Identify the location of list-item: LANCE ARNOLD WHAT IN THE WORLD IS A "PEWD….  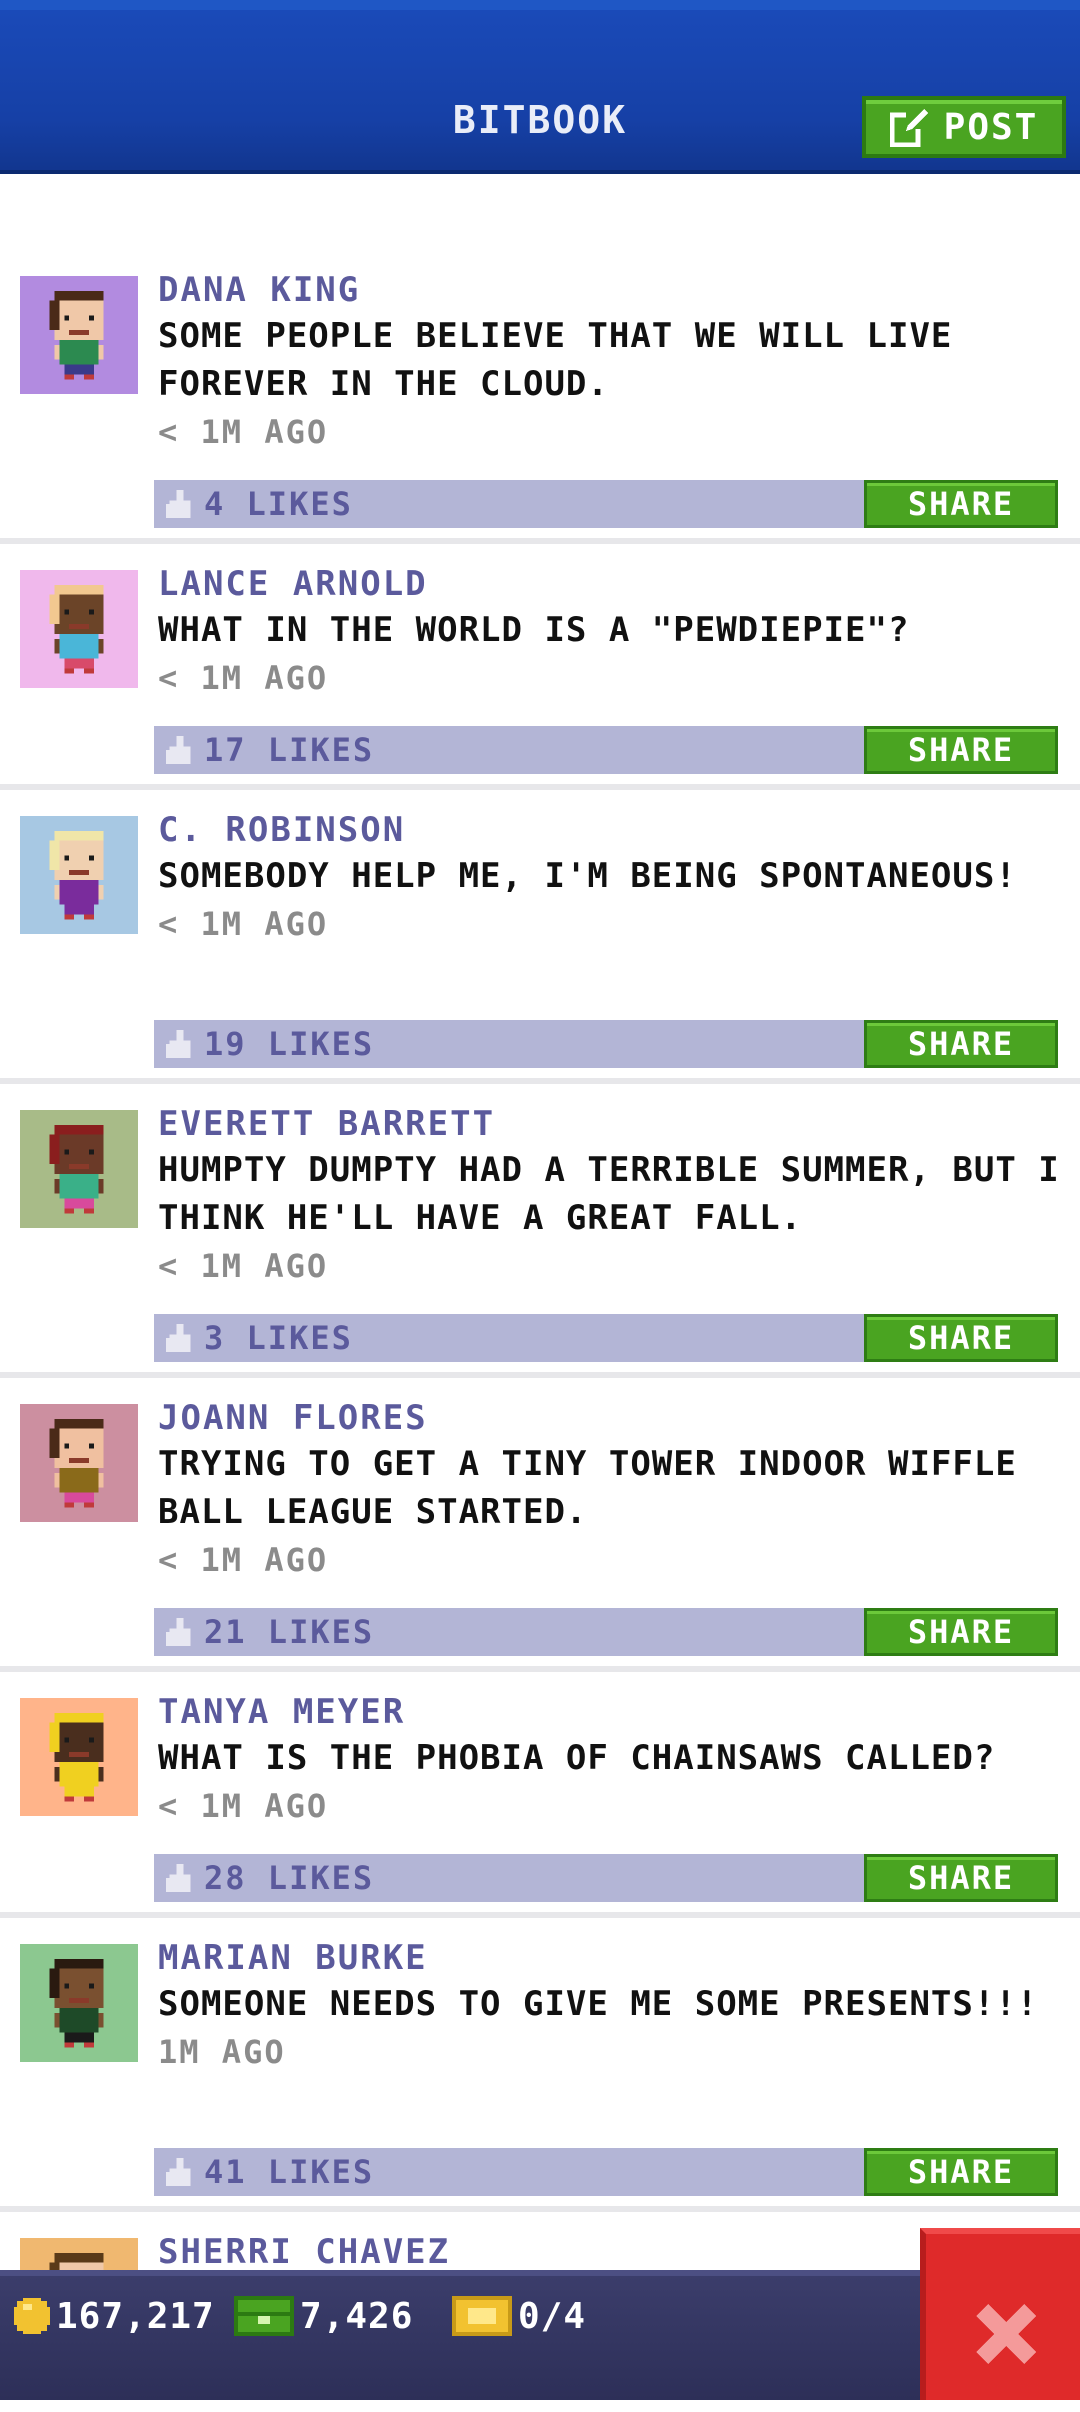
(540, 667).